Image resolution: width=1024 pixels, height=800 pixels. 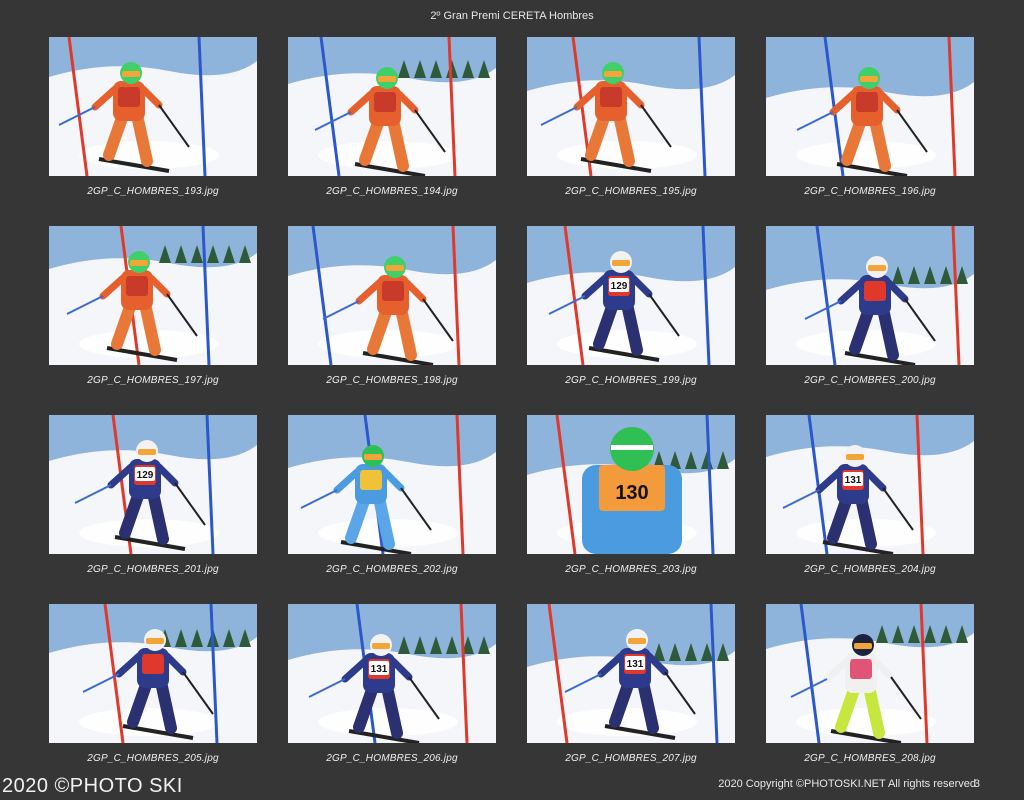 What do you see at coordinates (153, 758) in the screenshot?
I see `photo-filename: 2GP_C_HOMBRES_205.jpg` at bounding box center [153, 758].